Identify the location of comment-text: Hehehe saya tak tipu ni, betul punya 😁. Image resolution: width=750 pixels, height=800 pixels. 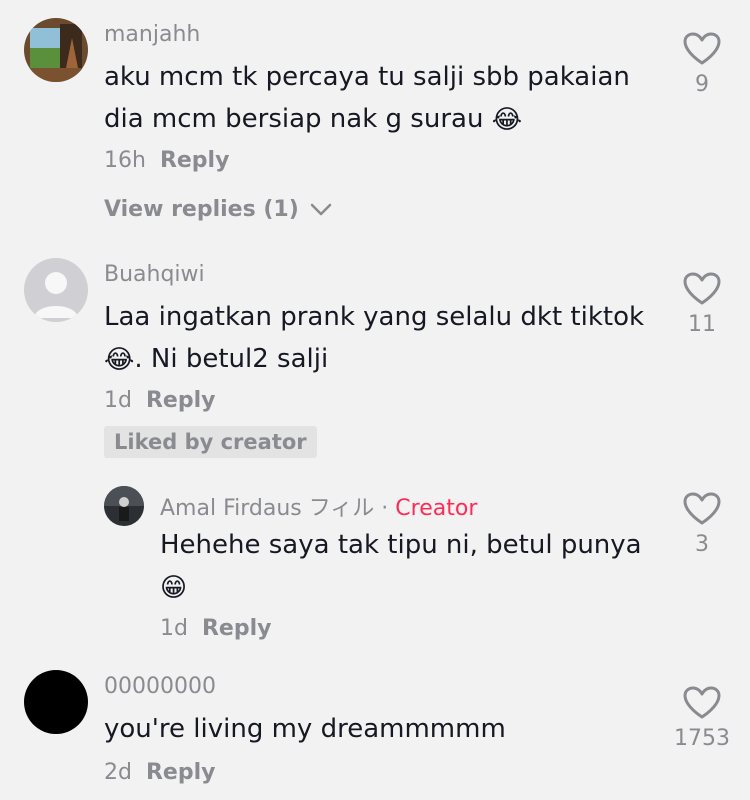
(410, 566).